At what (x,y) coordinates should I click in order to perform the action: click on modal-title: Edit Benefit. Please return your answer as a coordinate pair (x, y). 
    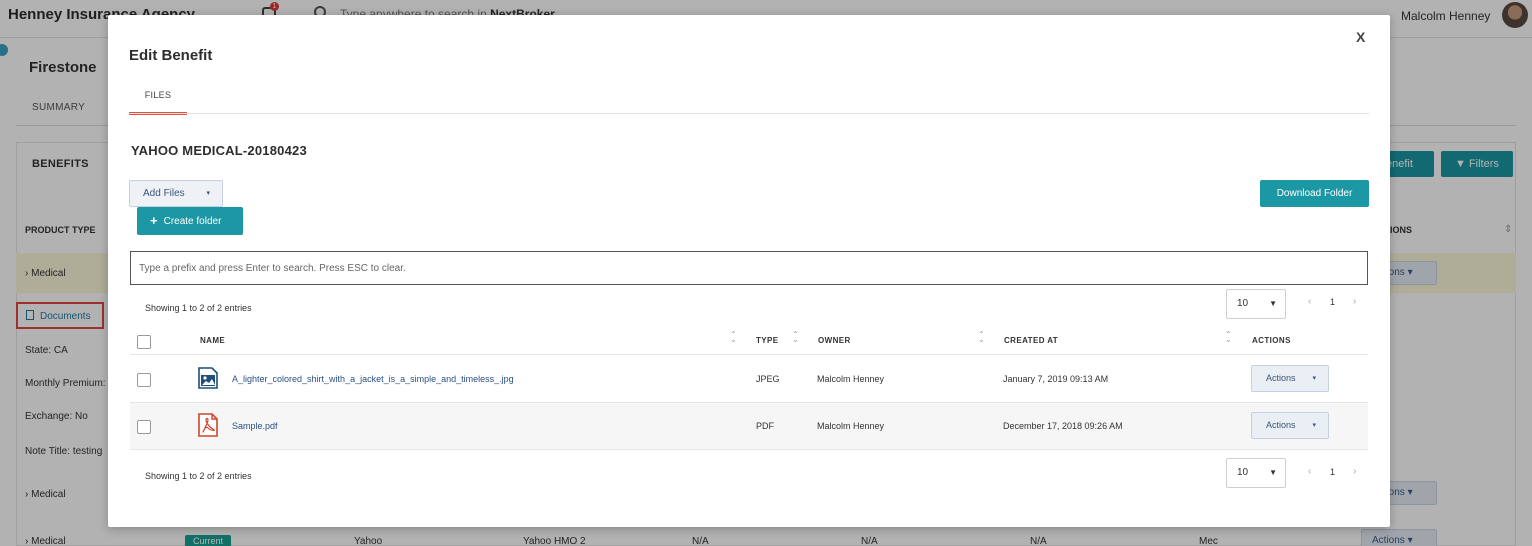
    Looking at the image, I should click on (171, 55).